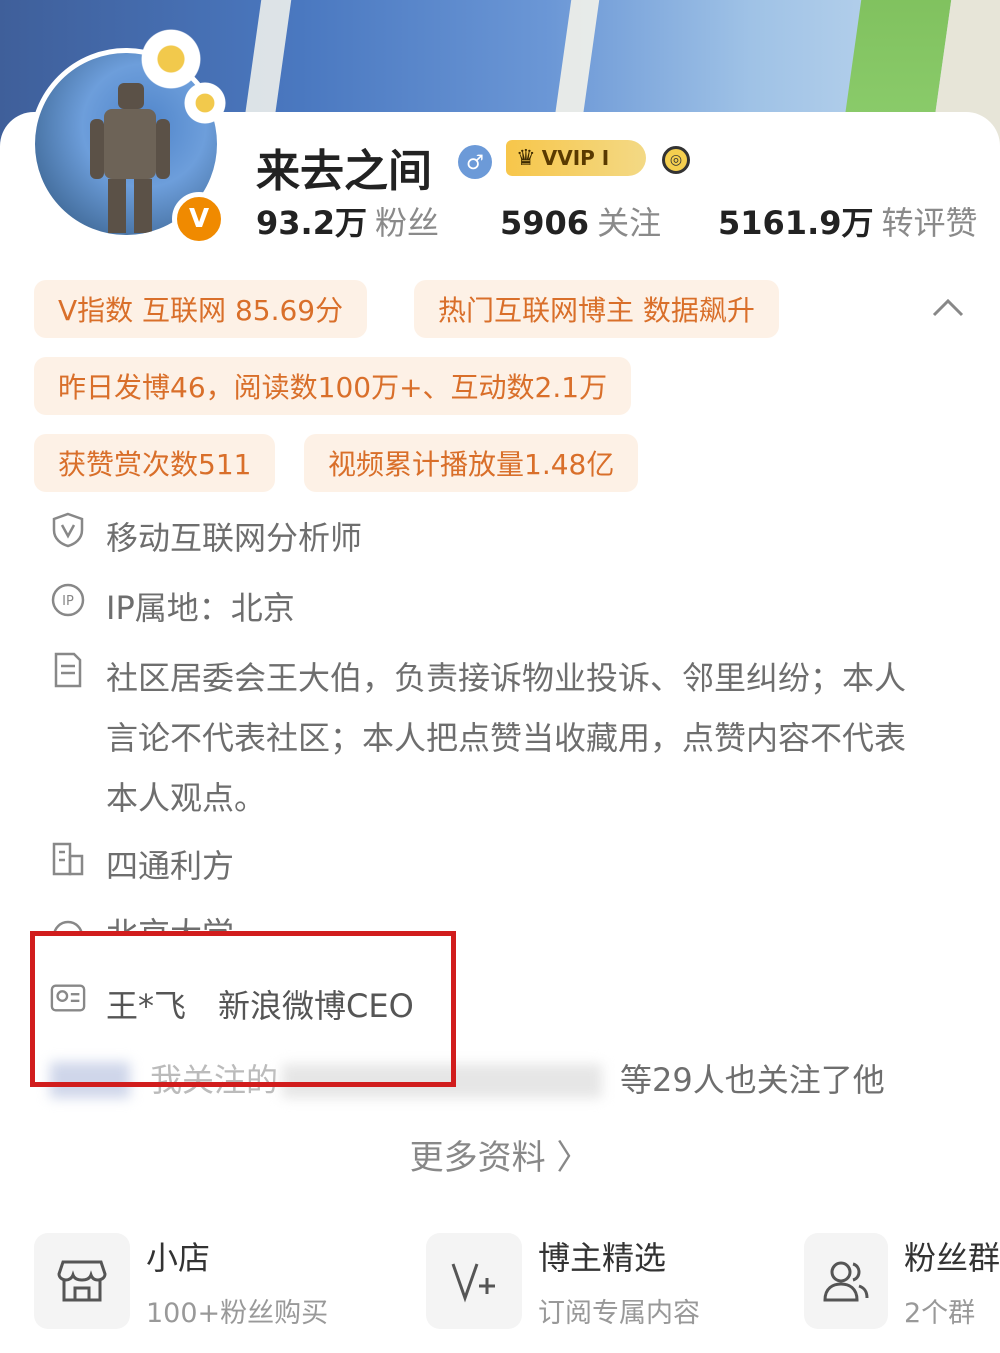  I want to click on chevron-up-icon, so click(948, 307).